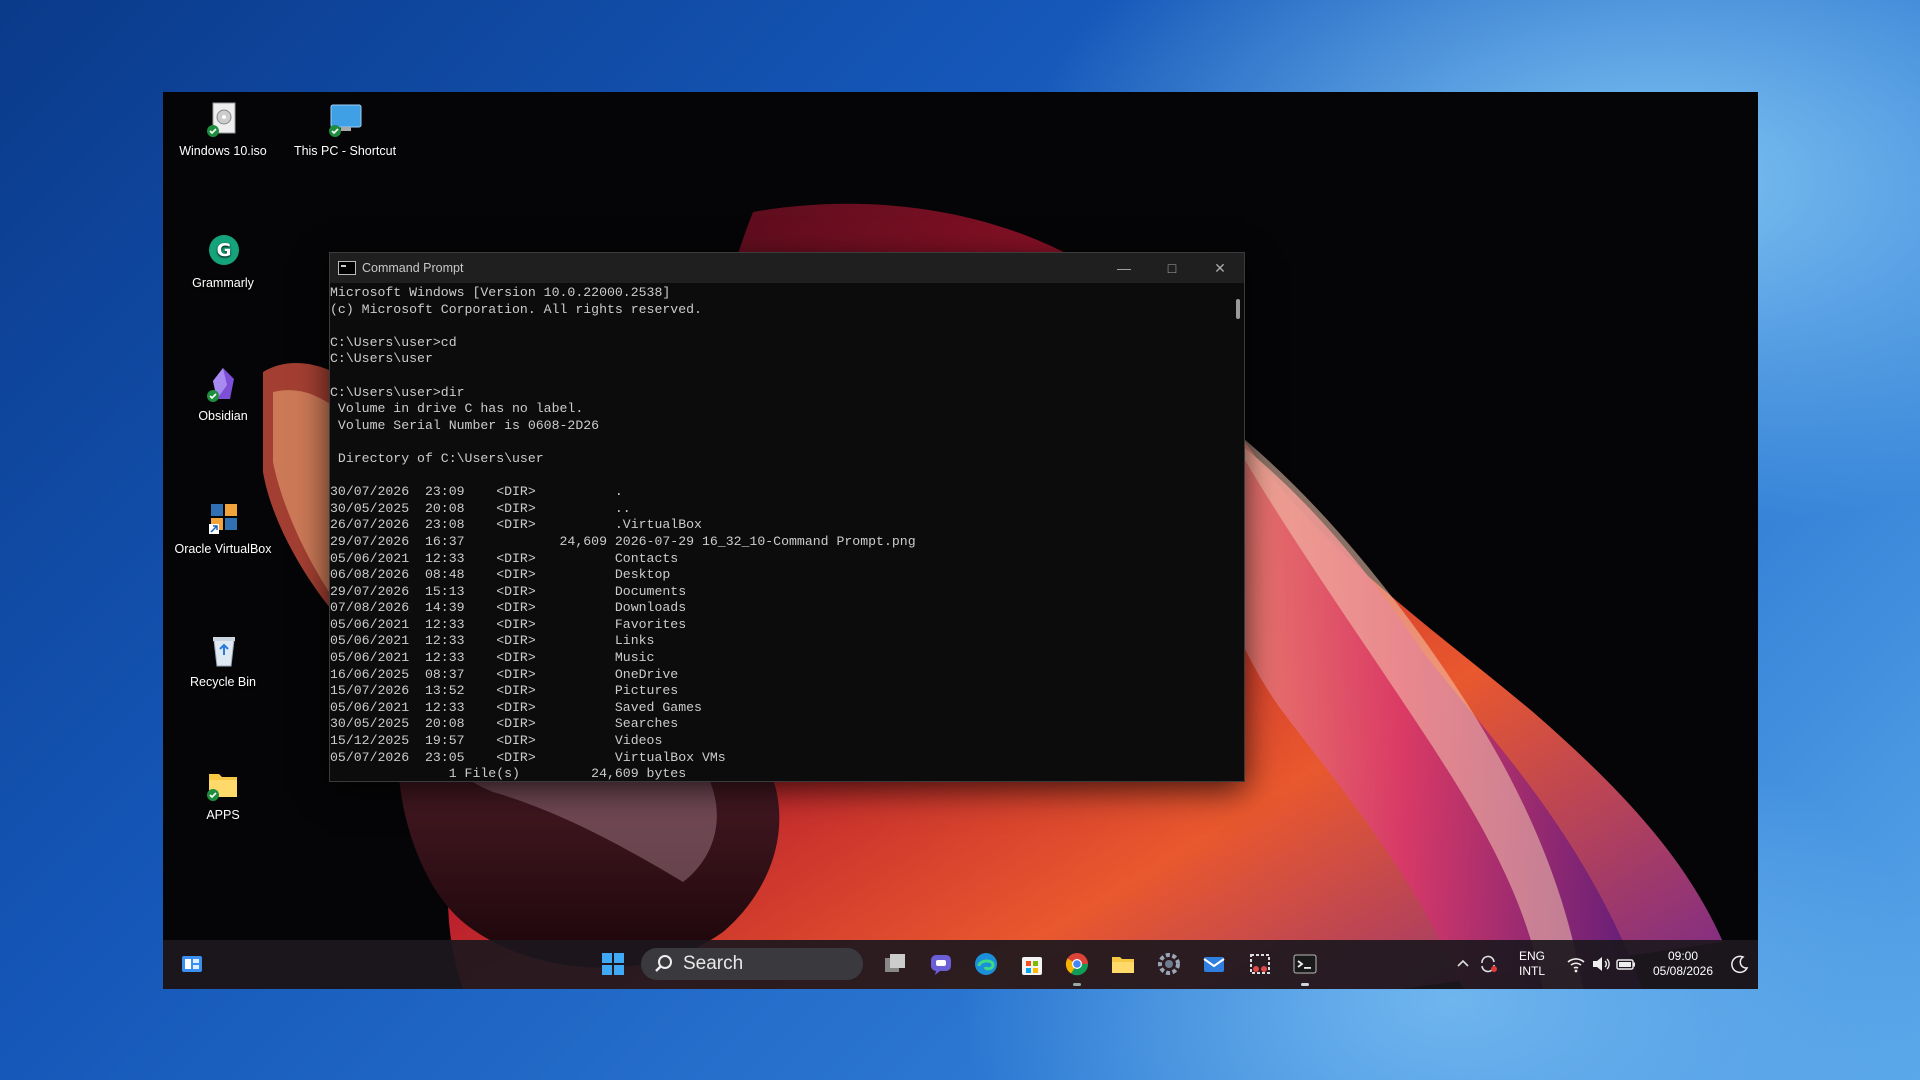  What do you see at coordinates (713, 963) in the screenshot?
I see `search-label: Search` at bounding box center [713, 963].